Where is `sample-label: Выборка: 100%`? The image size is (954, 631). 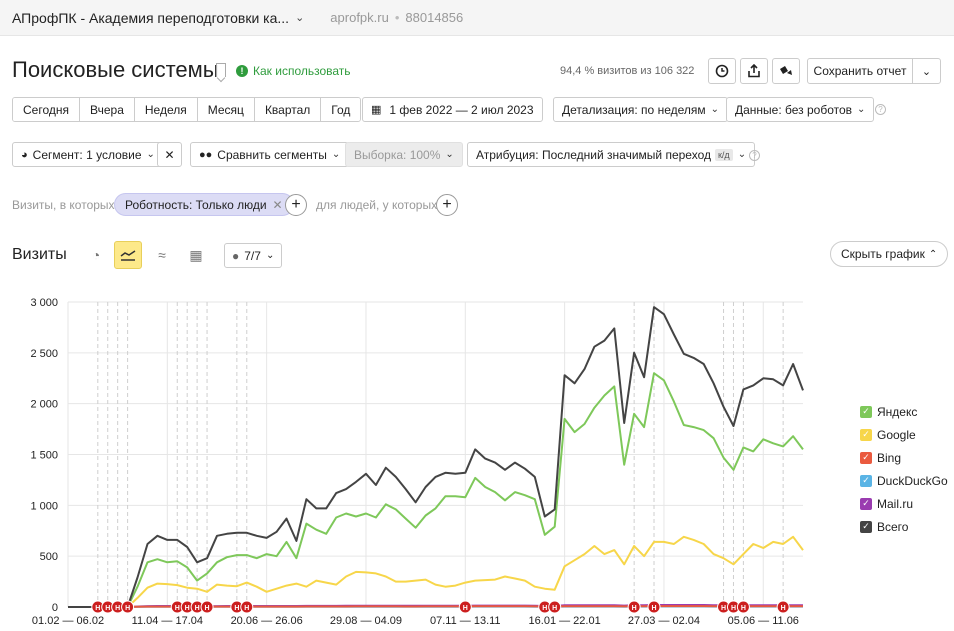 sample-label: Выборка: 100% is located at coordinates (397, 154).